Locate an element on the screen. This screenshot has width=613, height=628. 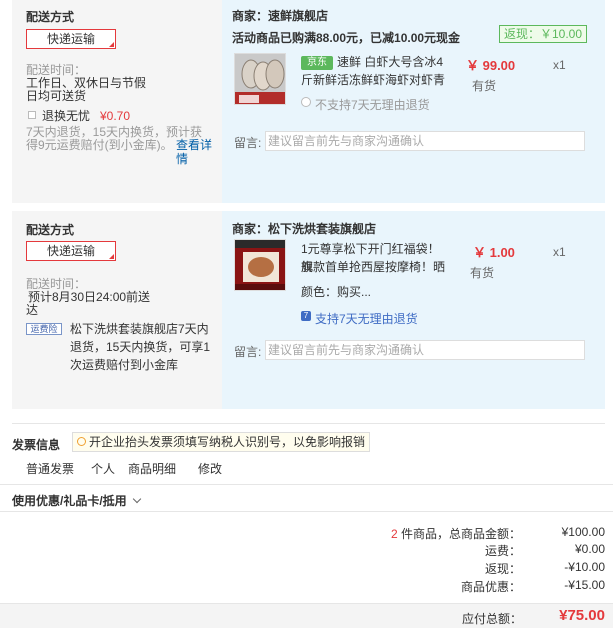
merchant-name: 商家：速鲜旗舰店 is located at coordinates (280, 16).